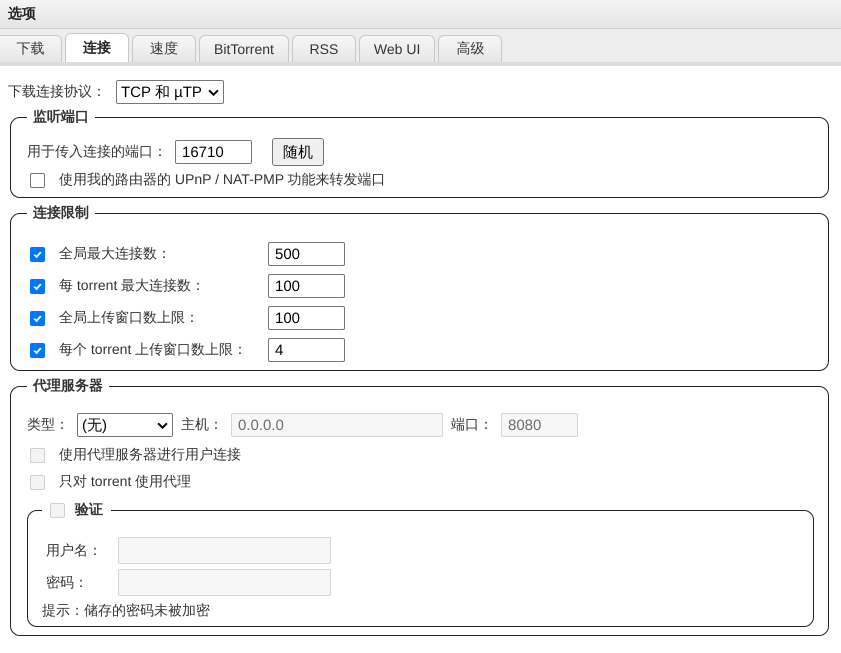 The width and height of the screenshot is (841, 653). What do you see at coordinates (67, 583) in the screenshot?
I see `password-label: 密码：` at bounding box center [67, 583].